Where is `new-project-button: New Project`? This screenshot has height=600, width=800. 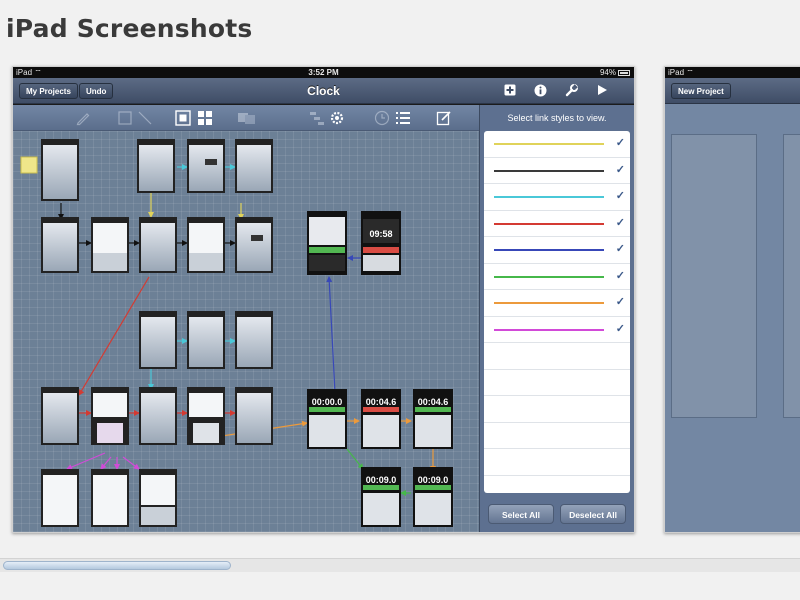 new-project-button: New Project is located at coordinates (701, 91).